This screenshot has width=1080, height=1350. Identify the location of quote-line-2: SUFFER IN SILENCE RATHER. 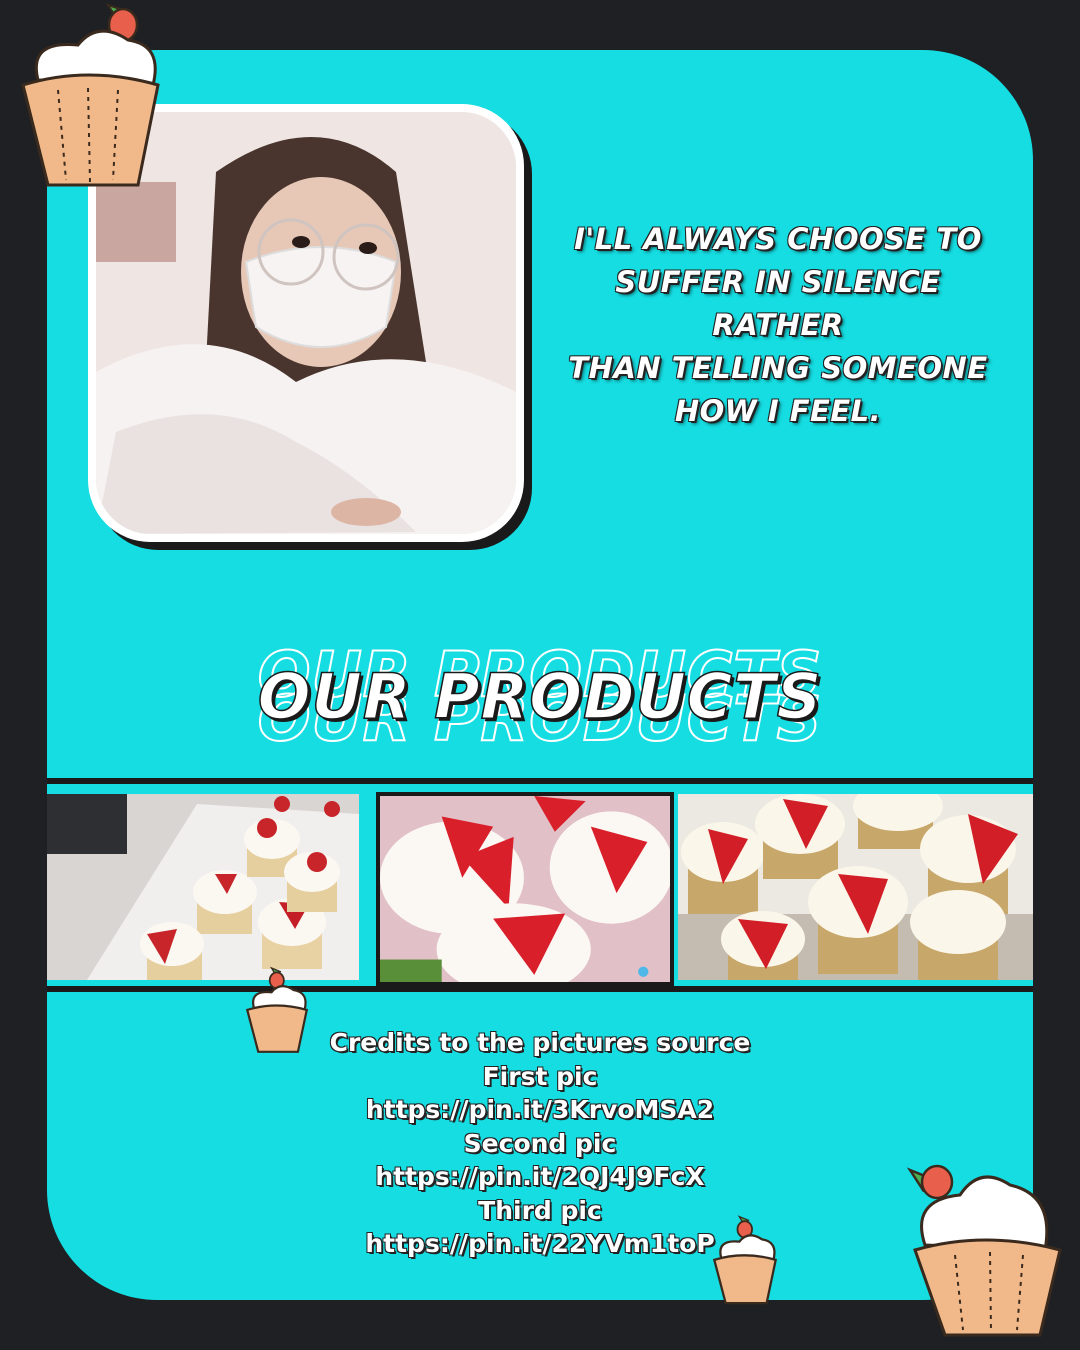
(778, 303).